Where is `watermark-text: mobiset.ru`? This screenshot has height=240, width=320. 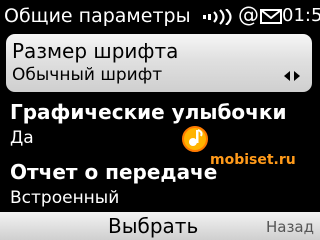
watermark-text: mobiset.ru is located at coordinates (253, 160).